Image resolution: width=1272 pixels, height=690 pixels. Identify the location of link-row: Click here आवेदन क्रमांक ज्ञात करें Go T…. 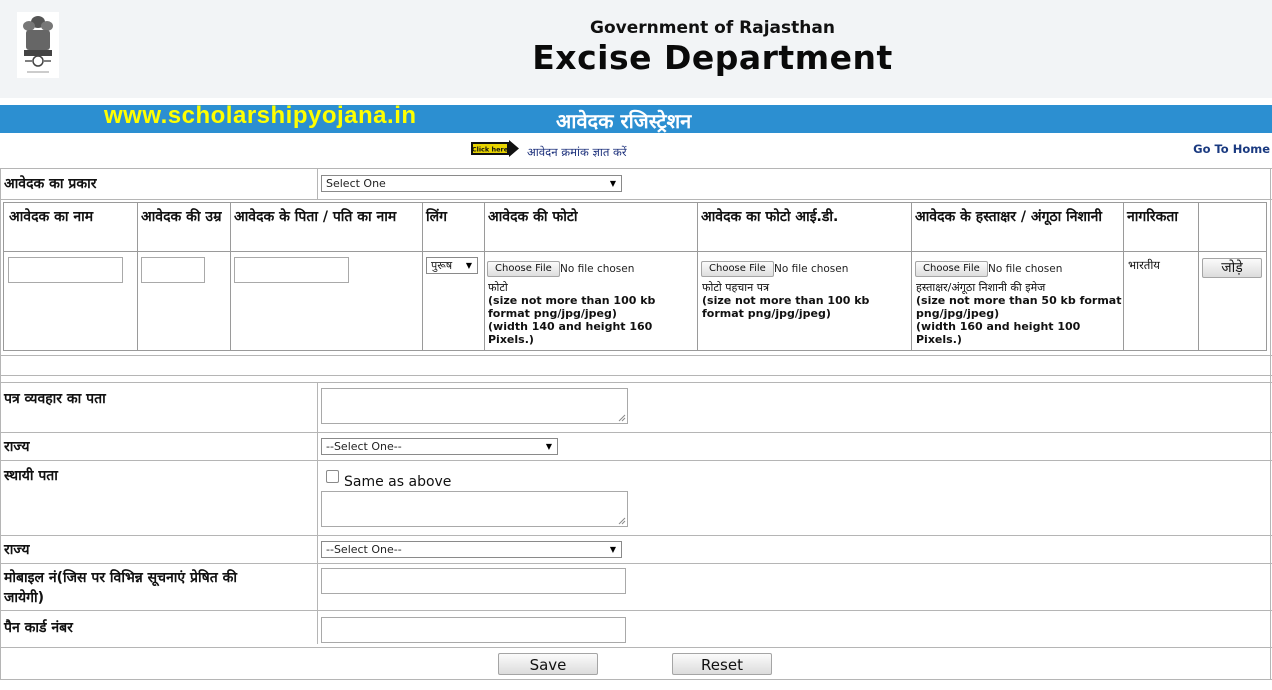
(636, 152).